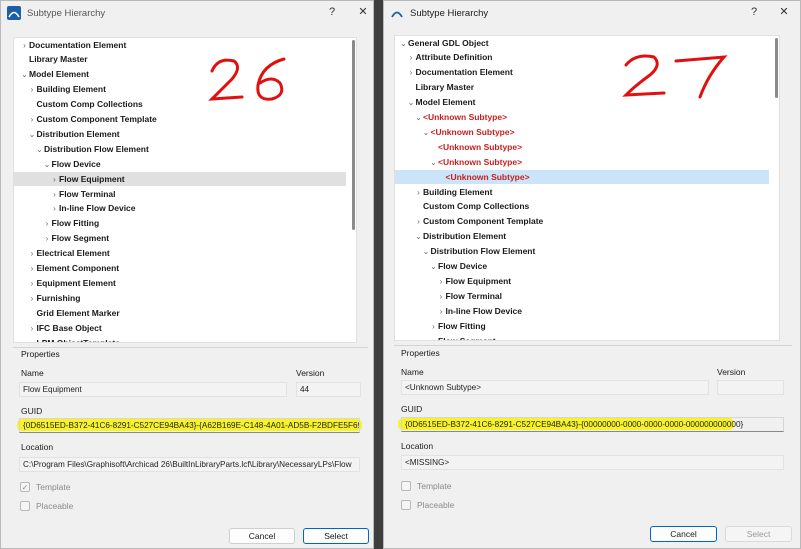  I want to click on tree-item: Library Master, so click(180, 59).